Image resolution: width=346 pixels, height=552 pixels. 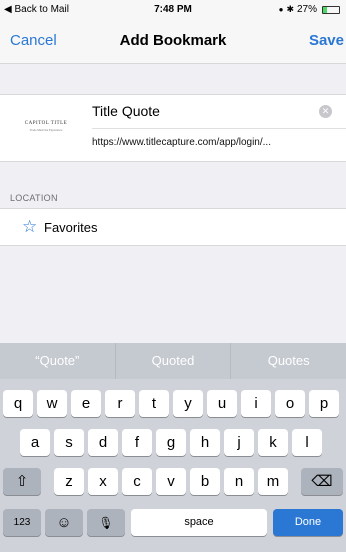 What do you see at coordinates (281, 9) in the screenshot?
I see `lock-icon: ●` at bounding box center [281, 9].